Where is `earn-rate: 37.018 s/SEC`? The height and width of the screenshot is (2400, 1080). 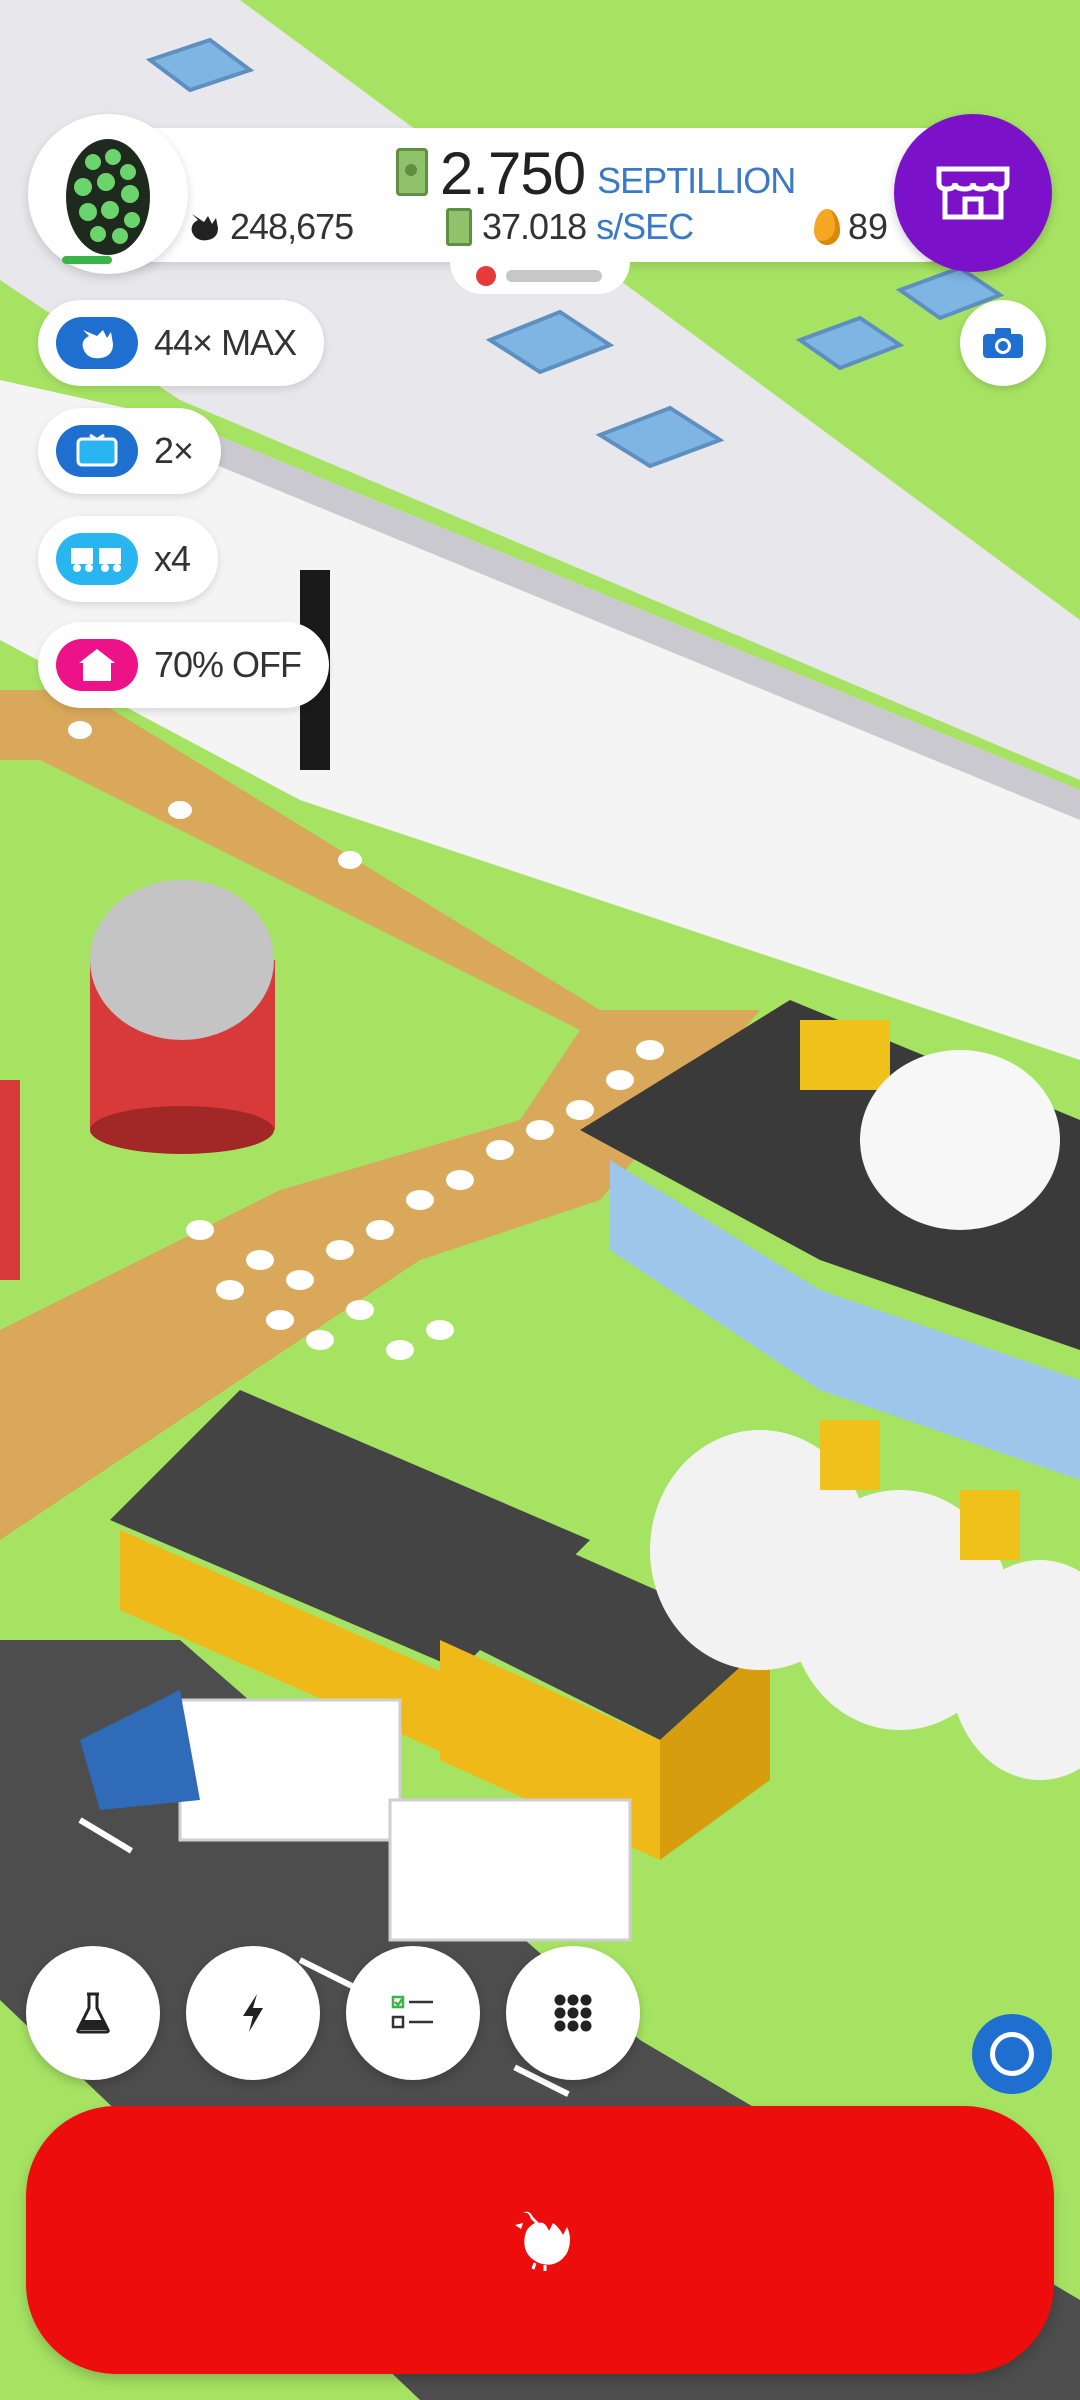 earn-rate: 37.018 s/SEC is located at coordinates (570, 227).